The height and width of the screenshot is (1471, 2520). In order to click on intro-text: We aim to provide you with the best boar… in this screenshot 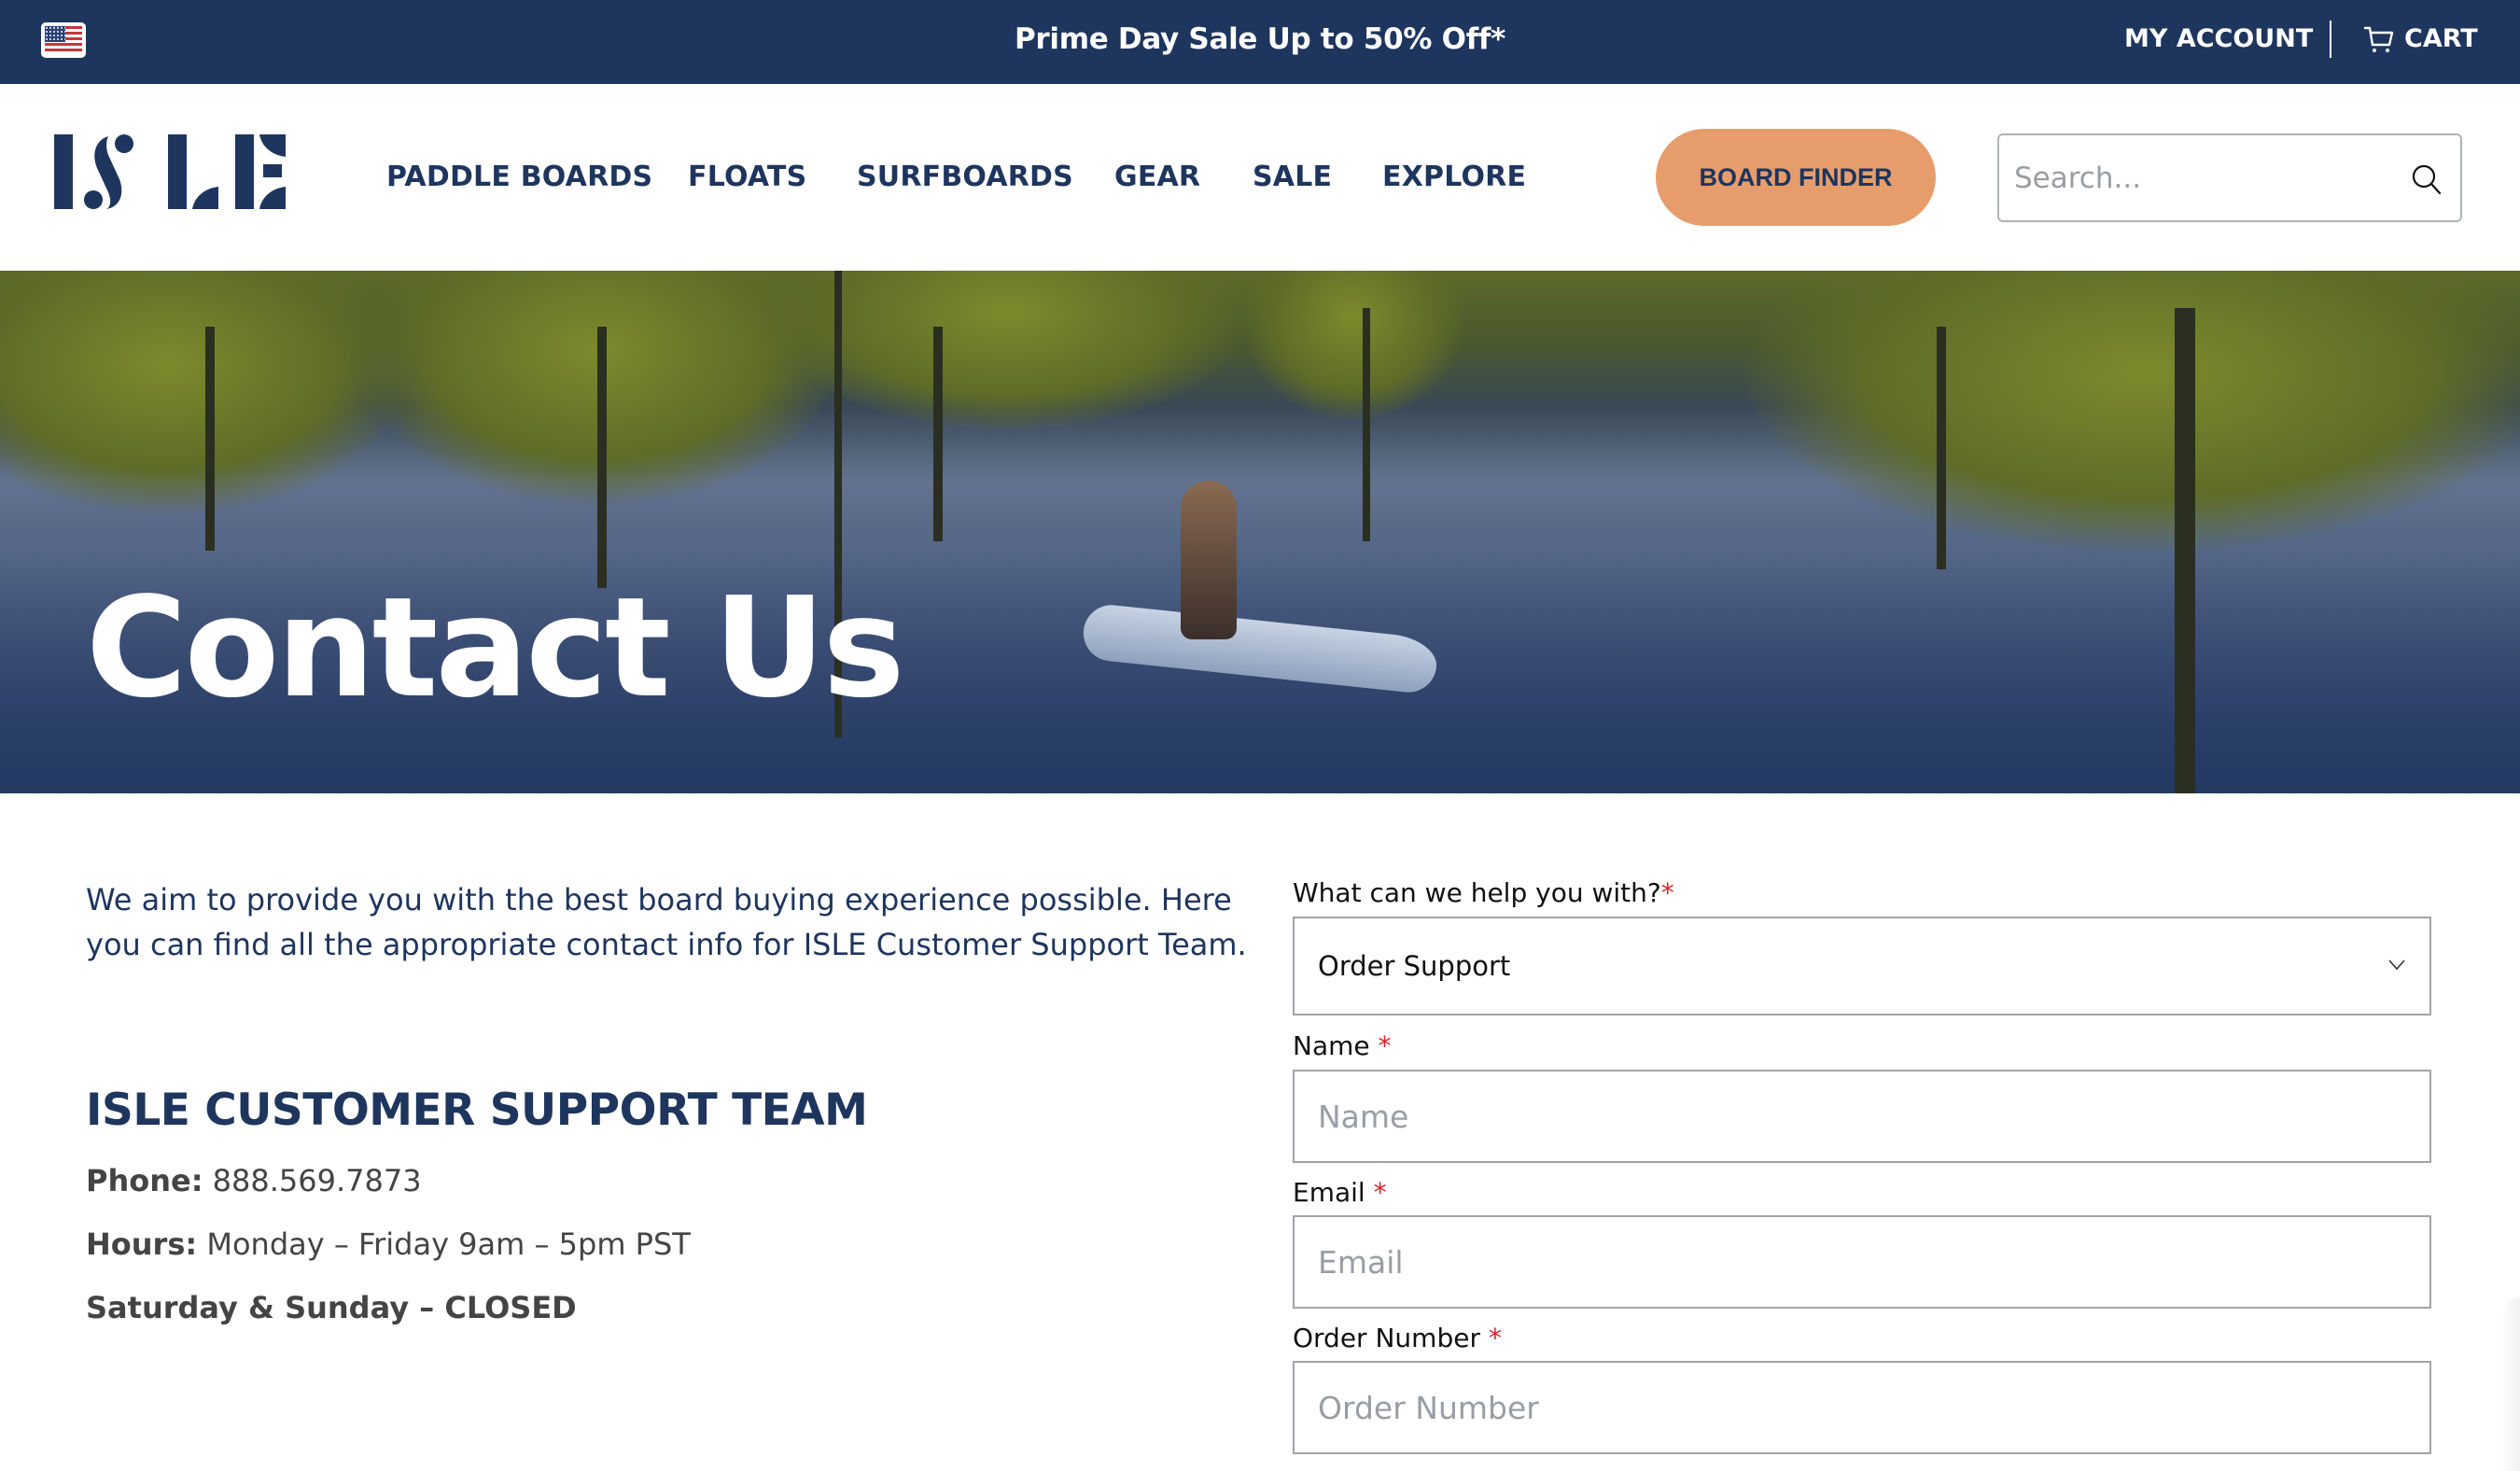, I will do `click(666, 922)`.